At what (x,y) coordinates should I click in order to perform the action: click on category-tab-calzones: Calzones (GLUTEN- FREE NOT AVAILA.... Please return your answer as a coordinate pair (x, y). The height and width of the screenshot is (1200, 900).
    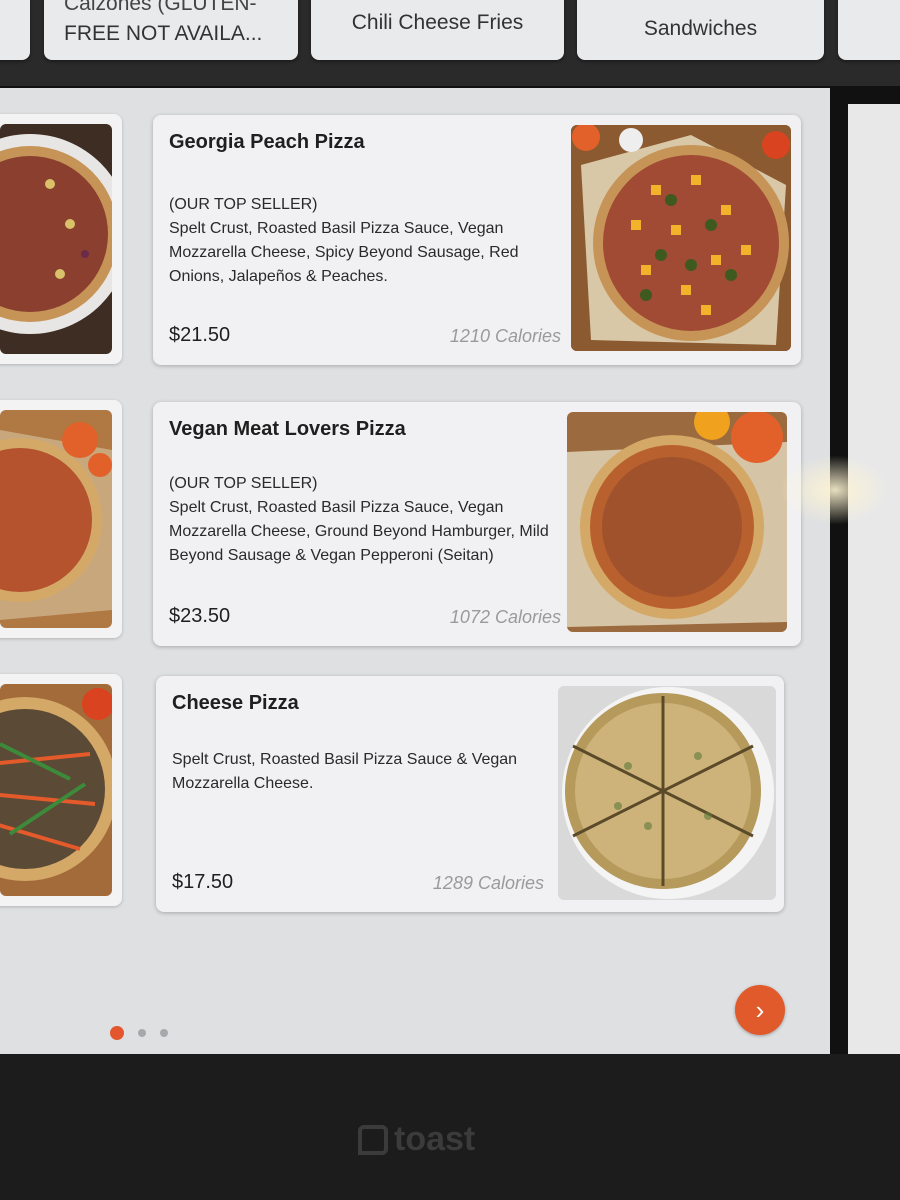
    Looking at the image, I should click on (171, 30).